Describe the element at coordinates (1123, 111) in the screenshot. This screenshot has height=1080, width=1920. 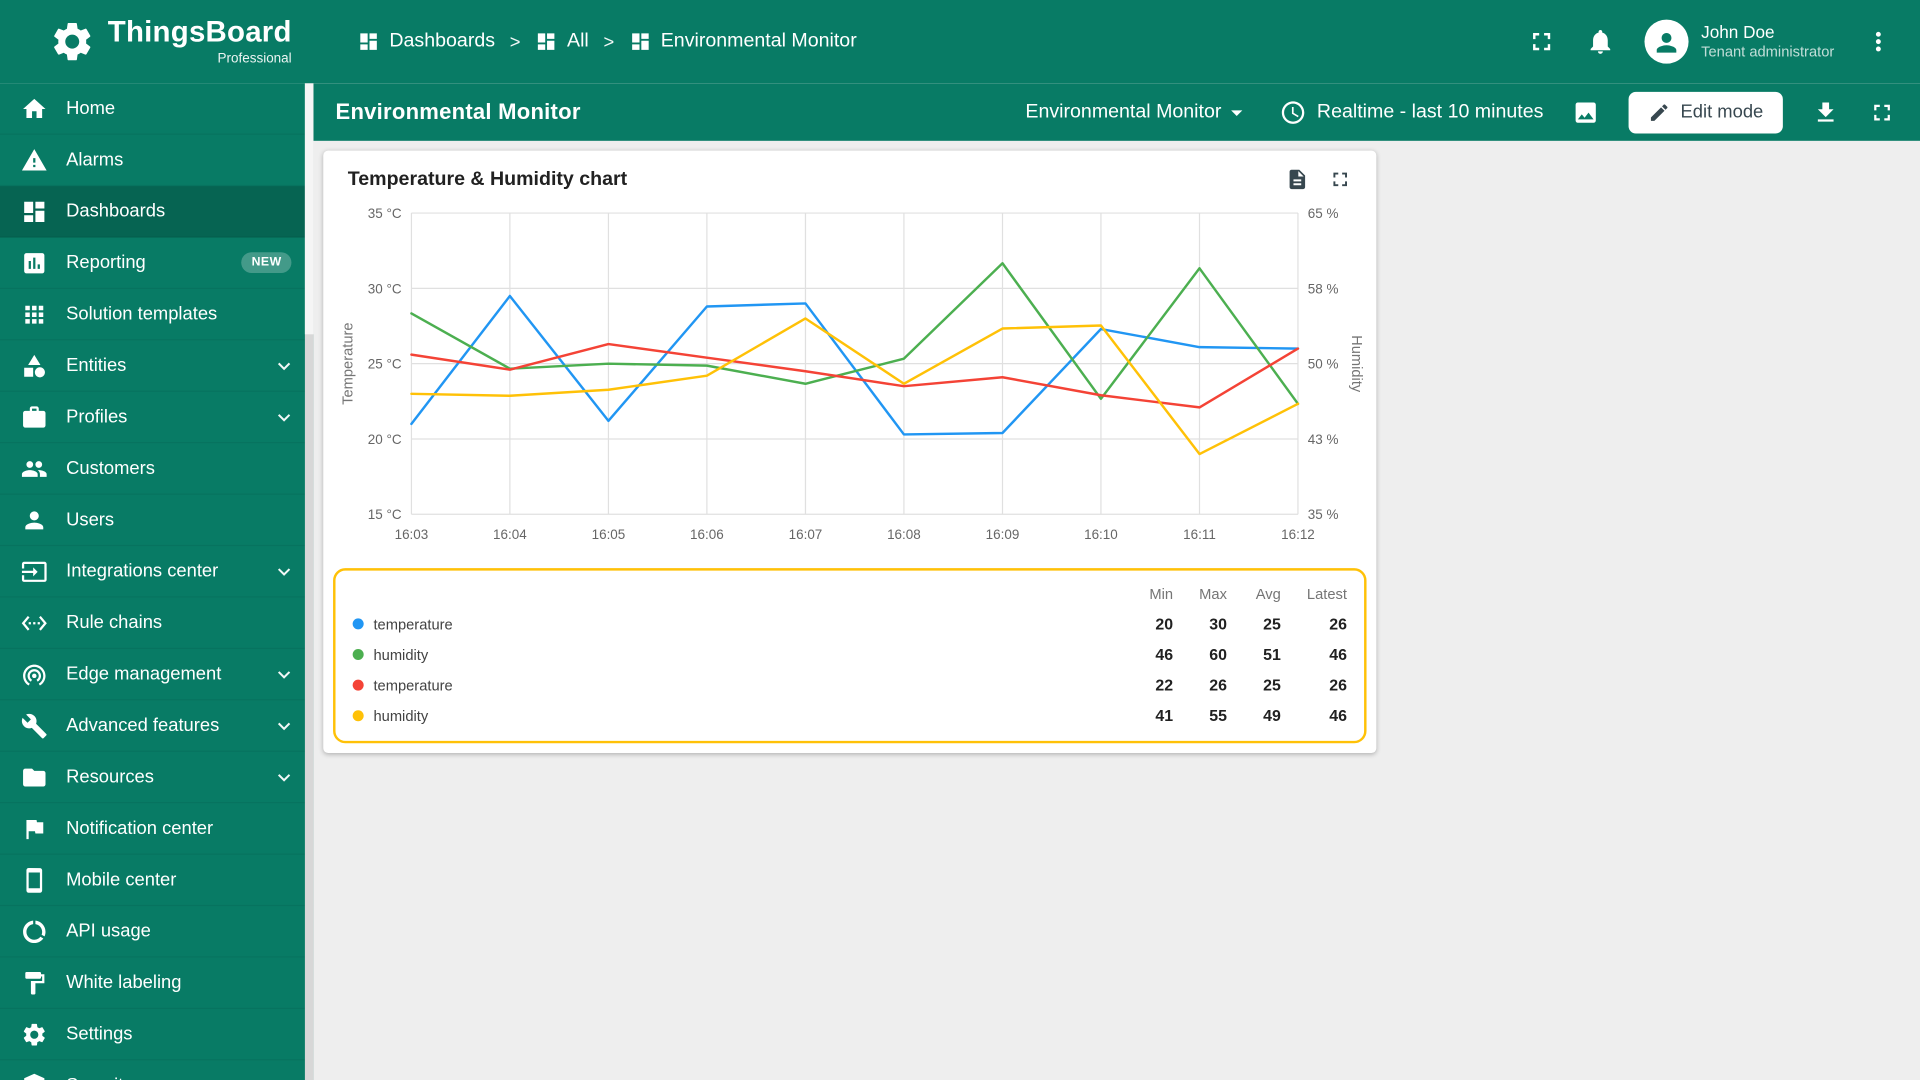
I see `state-select-label: Environmental Monitor` at that location.